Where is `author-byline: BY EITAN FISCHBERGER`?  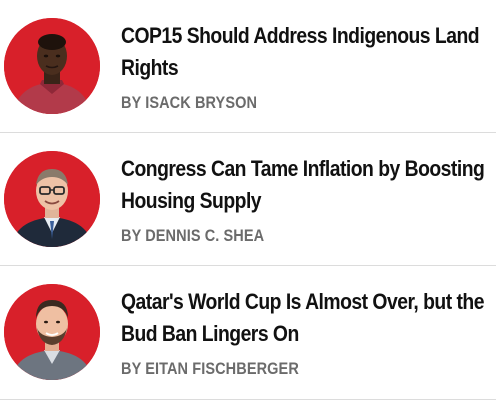 author-byline: BY EITAN FISCHBERGER is located at coordinates (284, 369).